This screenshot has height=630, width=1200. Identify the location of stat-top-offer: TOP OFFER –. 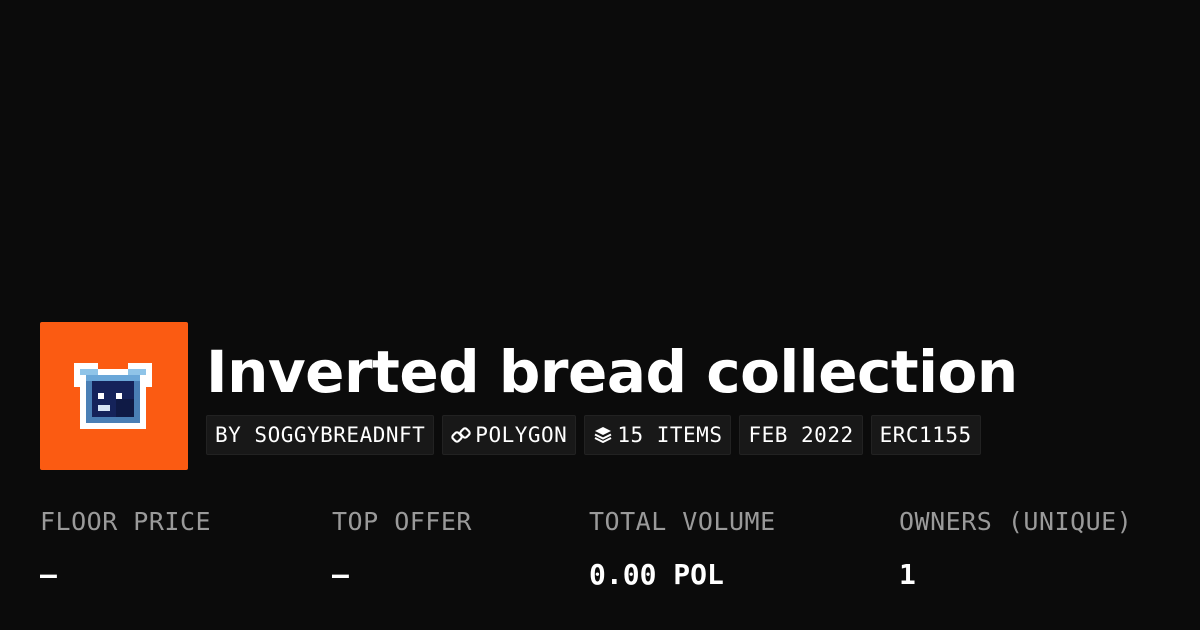
(402, 551).